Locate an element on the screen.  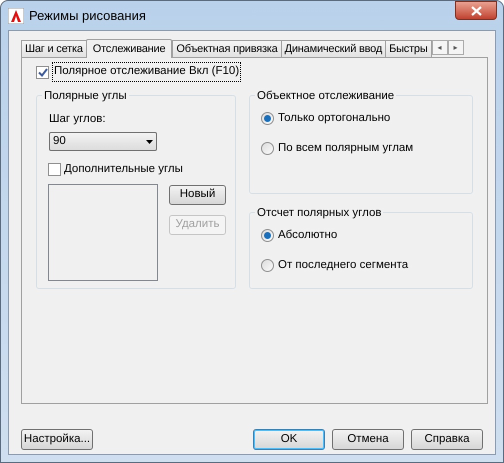
angle-list is located at coordinates (103, 232).